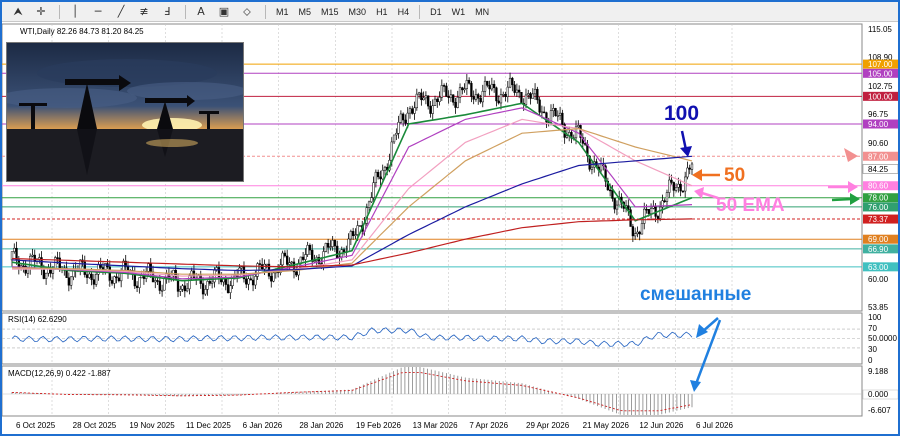 The width and height of the screenshot is (900, 436). I want to click on macd-tick: 9.188, so click(878, 371).